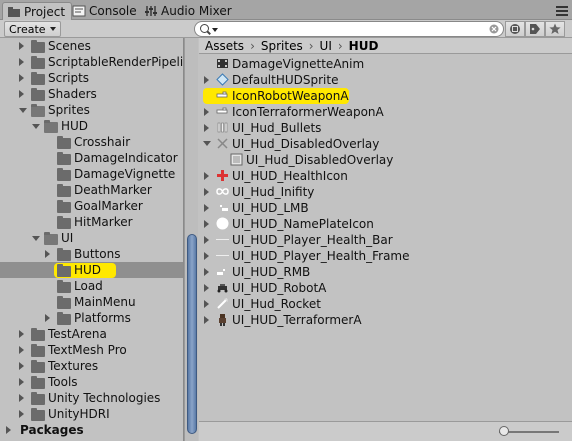 The width and height of the screenshot is (572, 441). What do you see at coordinates (326, 46) in the screenshot?
I see `breadcrumb-ui: UI` at bounding box center [326, 46].